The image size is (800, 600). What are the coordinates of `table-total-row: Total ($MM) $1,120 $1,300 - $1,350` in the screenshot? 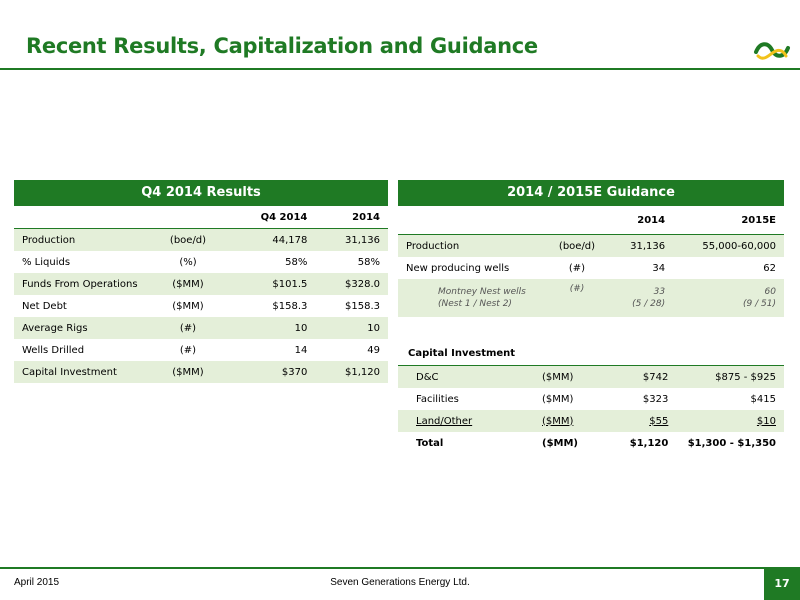 It's located at (596, 443).